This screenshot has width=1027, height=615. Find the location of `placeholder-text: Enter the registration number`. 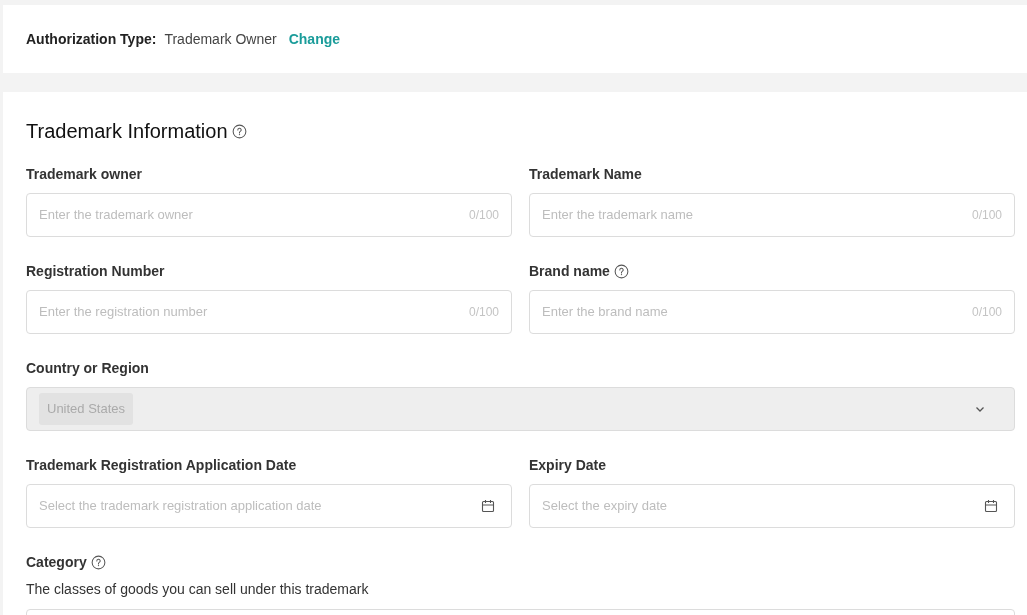

placeholder-text: Enter the registration number is located at coordinates (123, 312).